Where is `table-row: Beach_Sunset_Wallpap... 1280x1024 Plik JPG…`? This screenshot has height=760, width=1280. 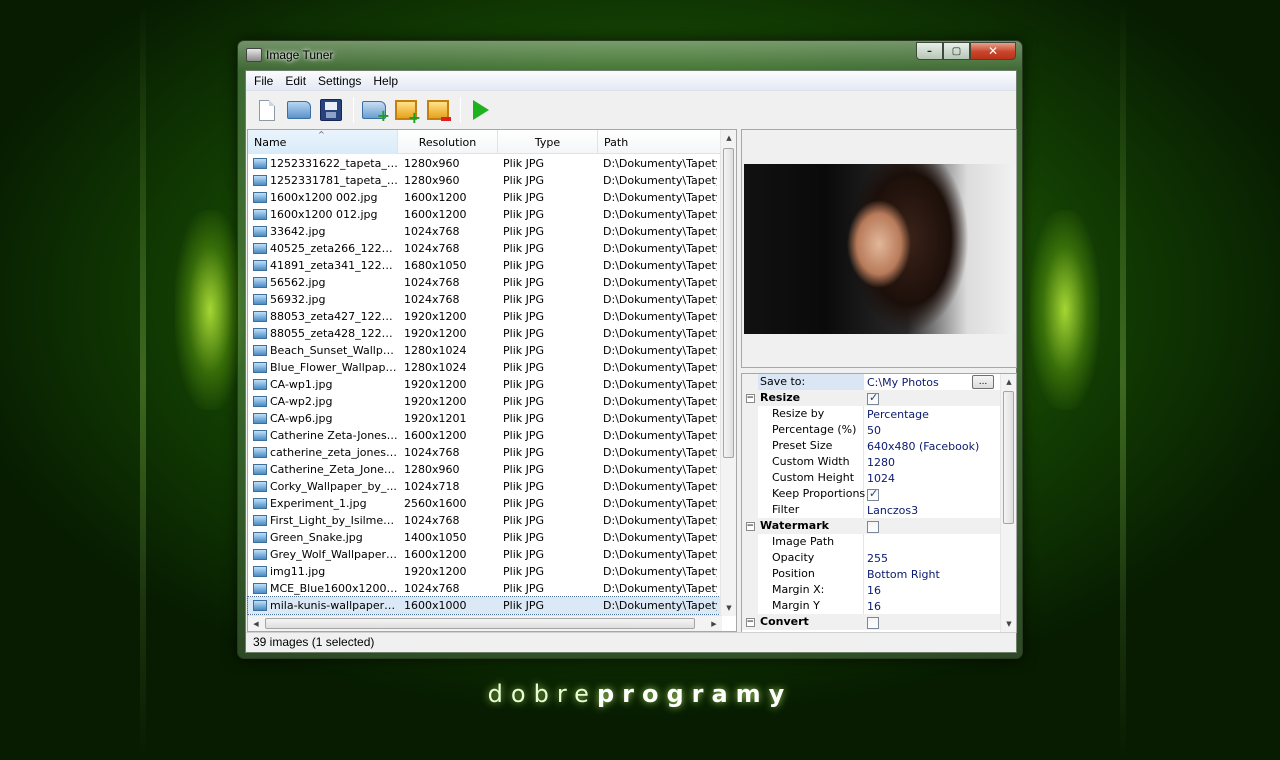
table-row: Beach_Sunset_Wallpap... 1280x1024 Plik JPG… is located at coordinates (485, 350).